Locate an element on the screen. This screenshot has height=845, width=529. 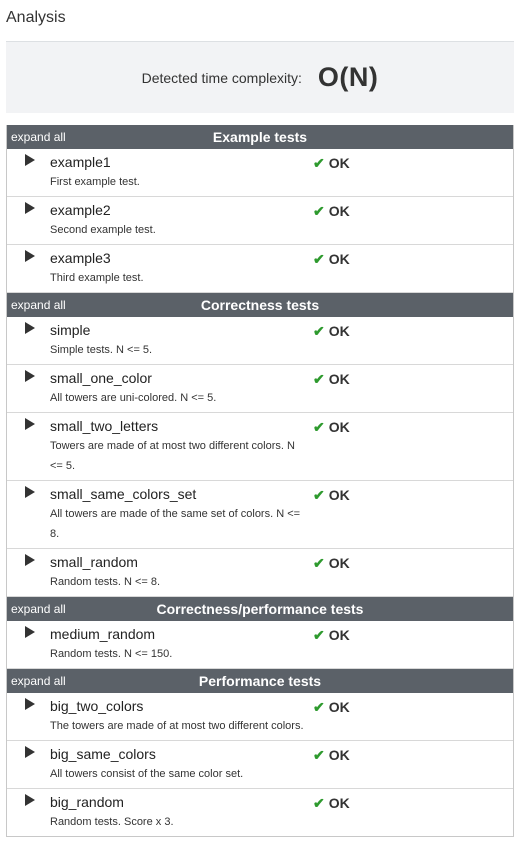
section-header: expand all Performance tests is located at coordinates (260, 681).